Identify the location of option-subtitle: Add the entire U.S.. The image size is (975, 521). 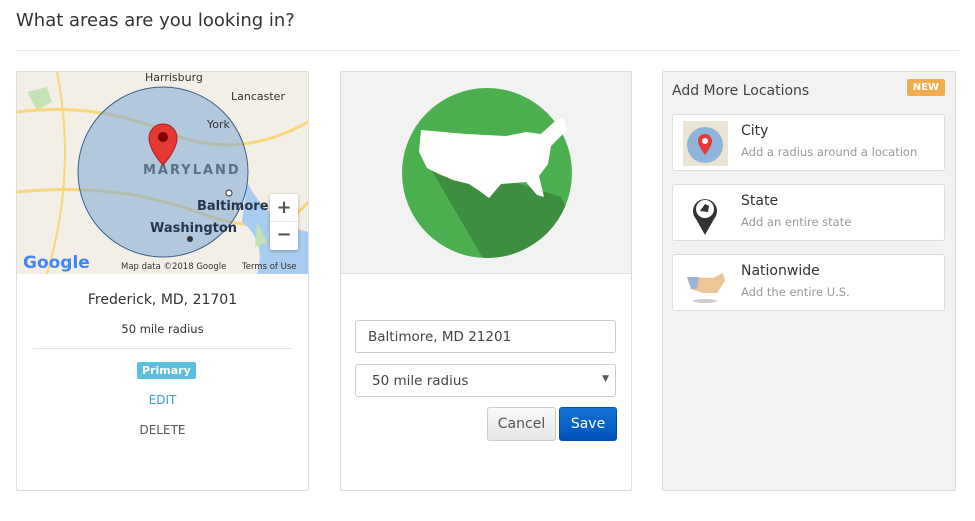
(795, 292).